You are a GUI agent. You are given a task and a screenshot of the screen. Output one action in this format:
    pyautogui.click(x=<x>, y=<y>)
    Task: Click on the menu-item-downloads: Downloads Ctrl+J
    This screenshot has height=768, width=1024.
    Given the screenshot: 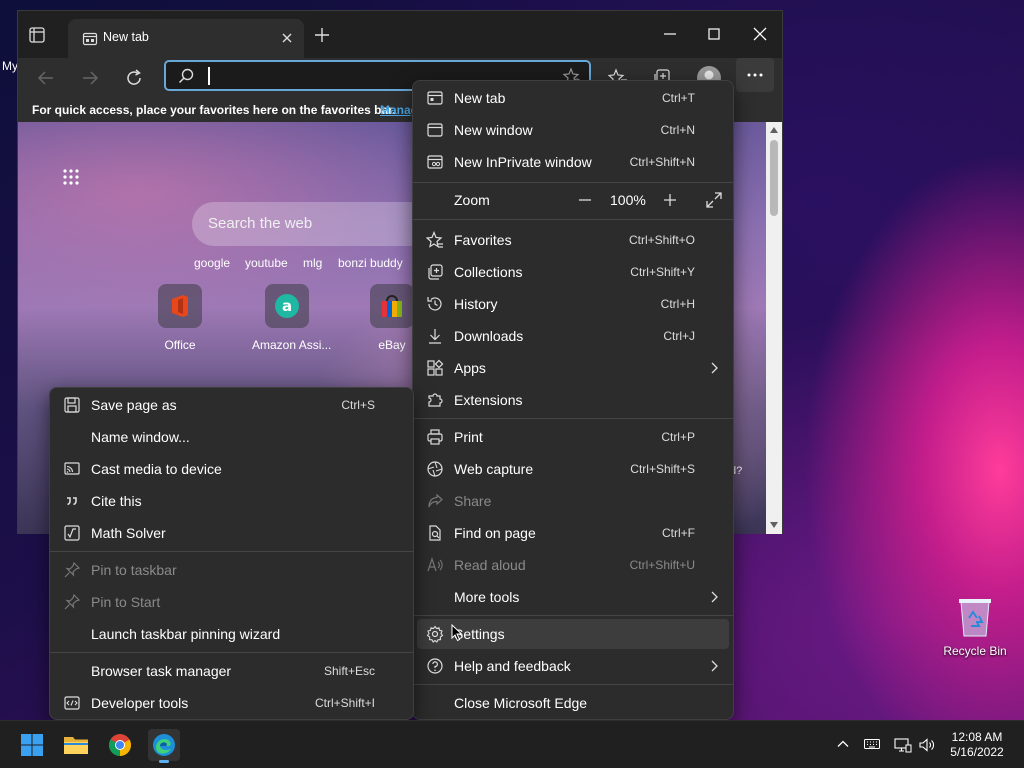 What is the action you would take?
    pyautogui.click(x=573, y=336)
    